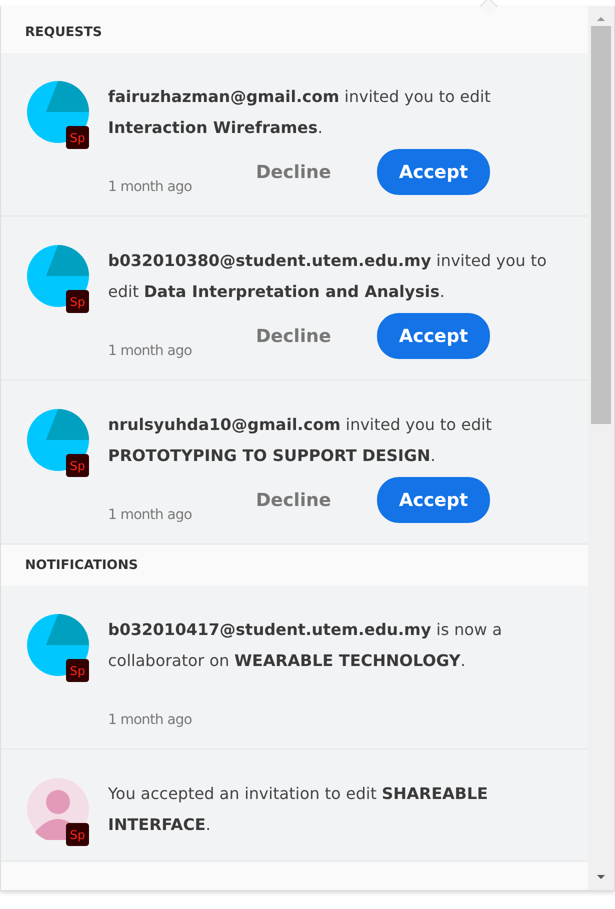  Describe the element at coordinates (300, 440) in the screenshot. I see `notification-message: nrulsyuhda10@gmail.com invited you to edit PROTOTYPING TO SUPPORT DESIGN.` at that location.